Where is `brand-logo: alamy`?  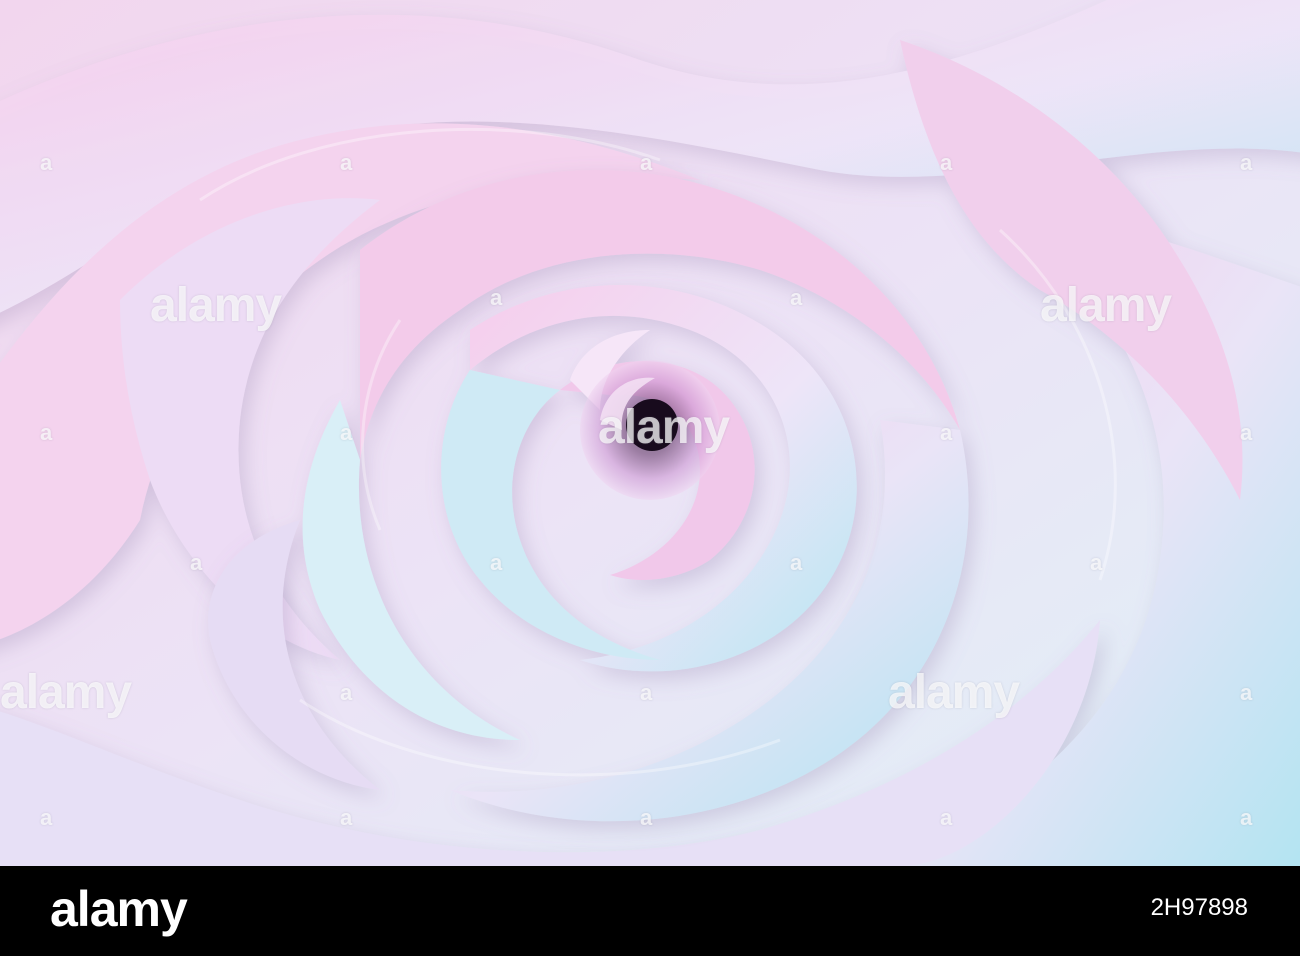
brand-logo: alamy is located at coordinates (119, 909).